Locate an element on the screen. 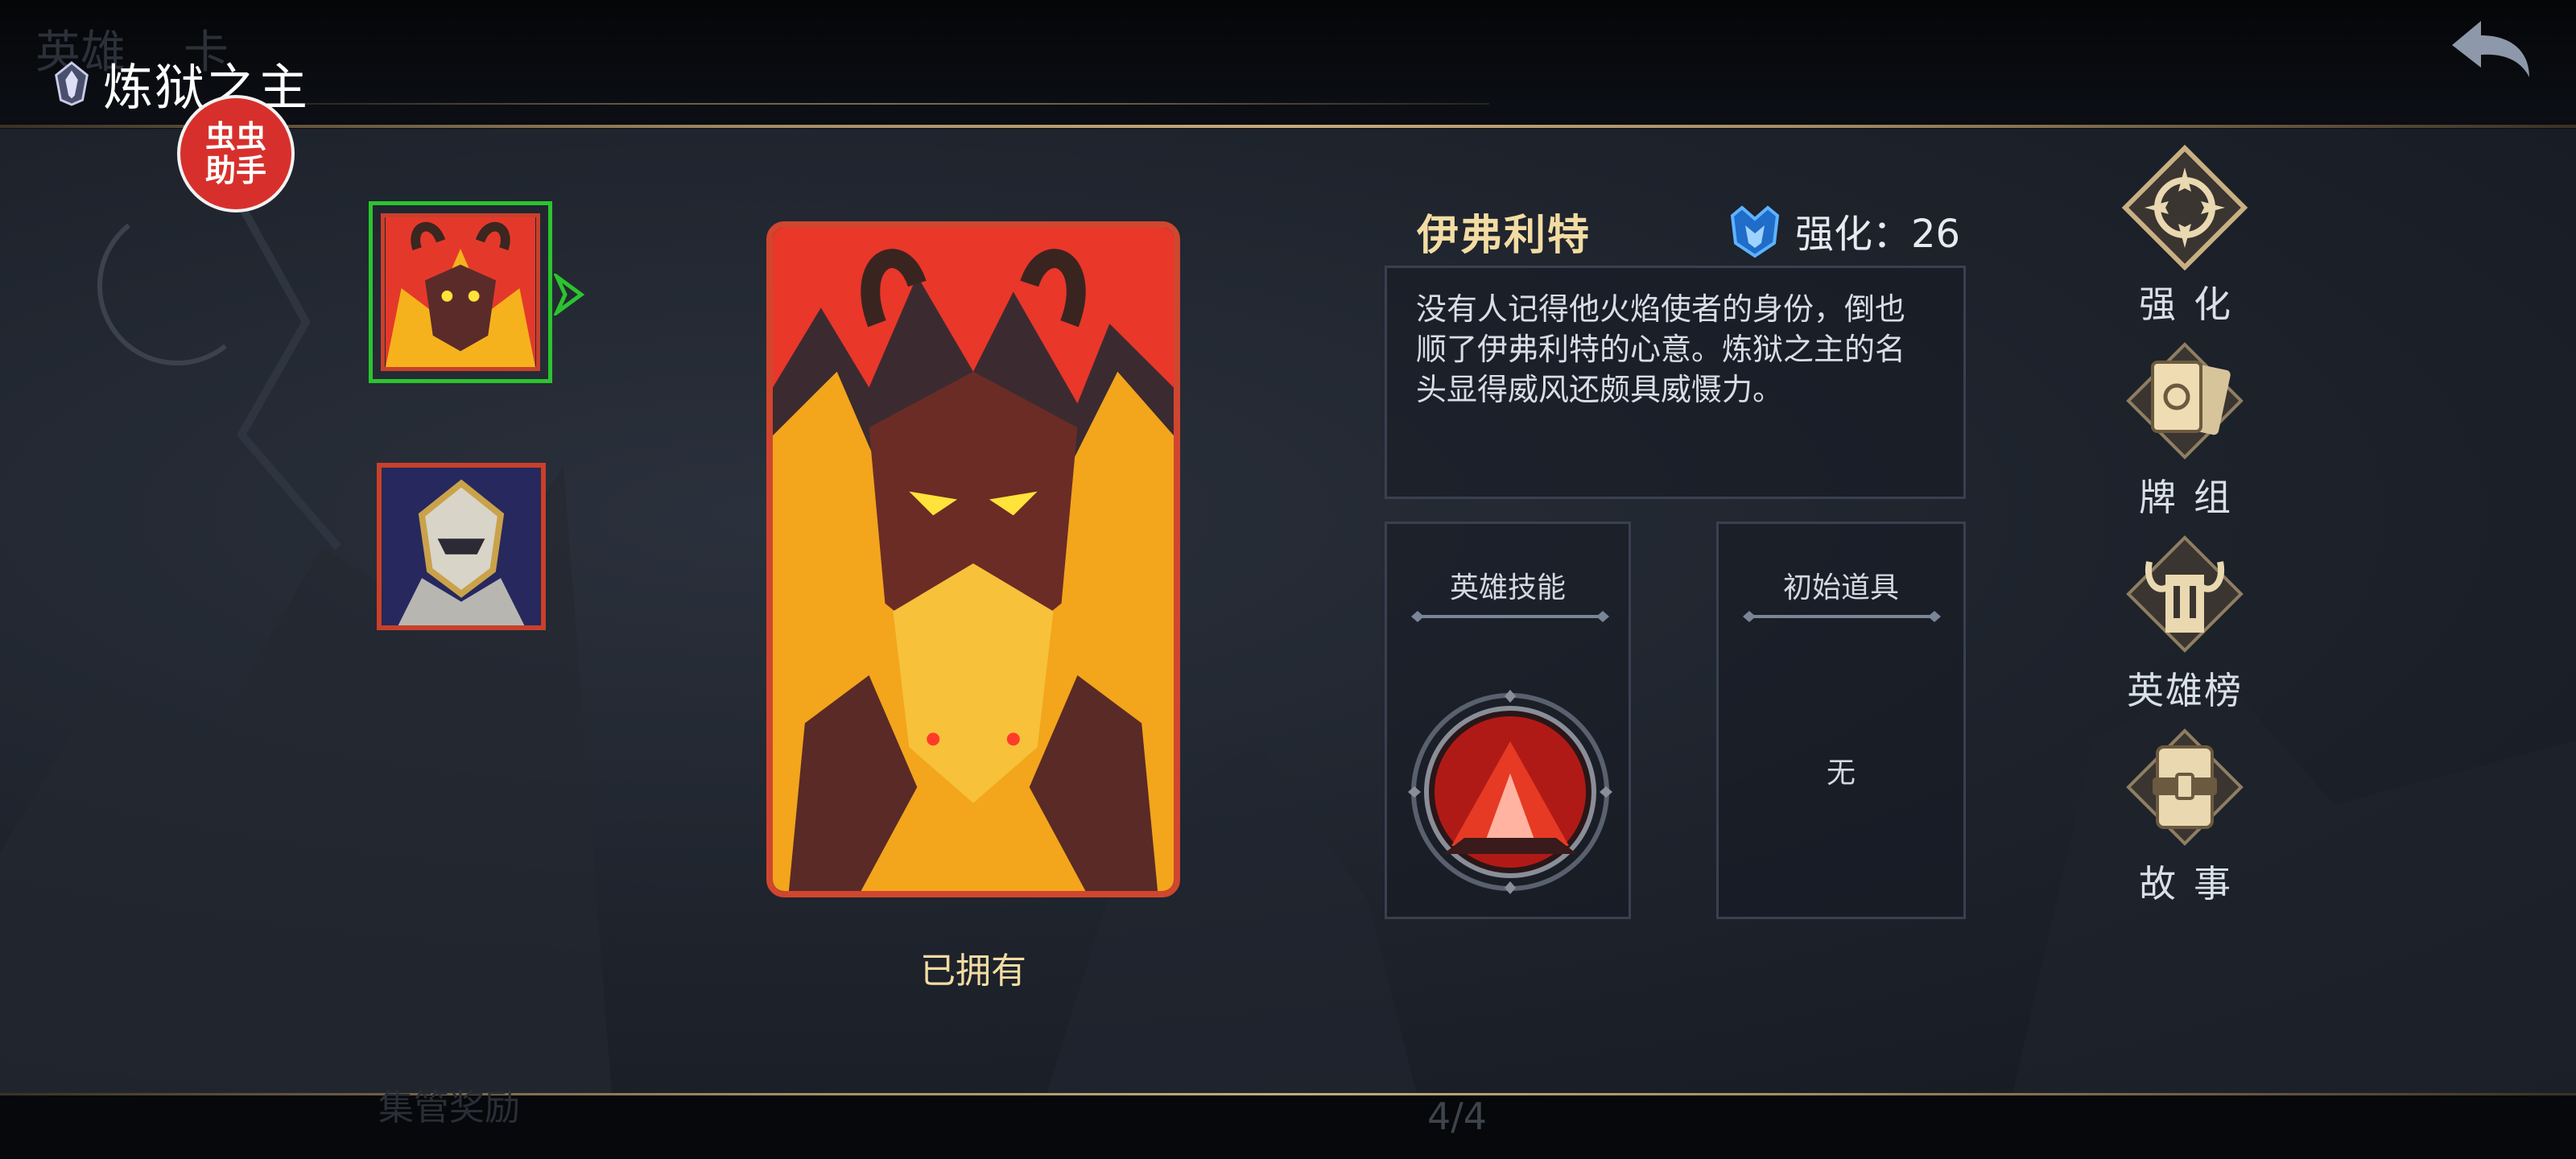 This screenshot has width=2576, height=1159. hero-skill-panel: 英雄技能 is located at coordinates (1508, 720).